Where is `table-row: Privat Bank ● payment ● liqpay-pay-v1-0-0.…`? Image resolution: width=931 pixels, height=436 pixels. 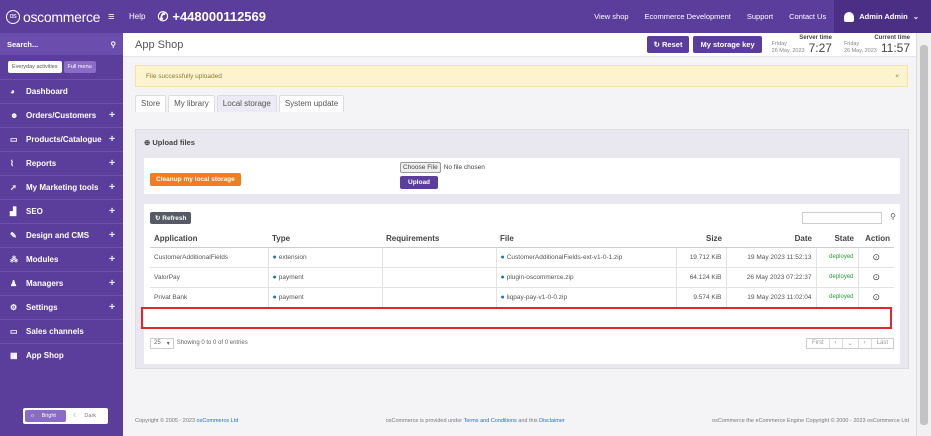
table-row: Privat Bank ● payment ● liqpay-pay-v1-0-0.… is located at coordinates (522, 297).